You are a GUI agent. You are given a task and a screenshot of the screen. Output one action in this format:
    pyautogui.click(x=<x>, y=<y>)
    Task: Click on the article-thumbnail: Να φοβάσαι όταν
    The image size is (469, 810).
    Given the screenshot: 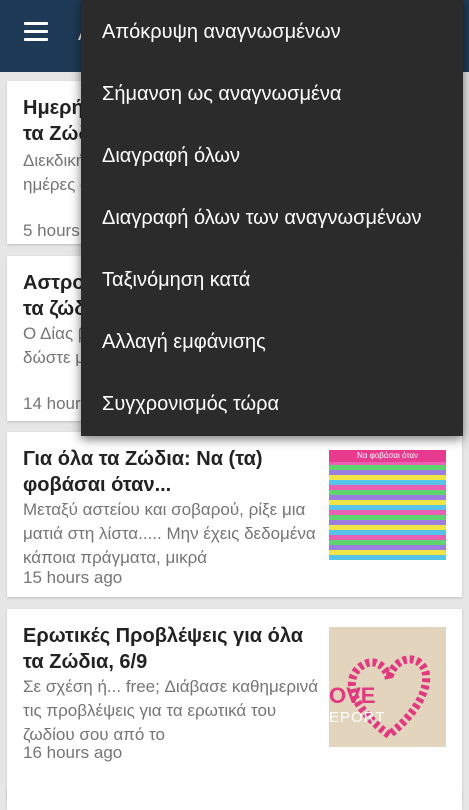 What is the action you would take?
    pyautogui.click(x=387, y=505)
    